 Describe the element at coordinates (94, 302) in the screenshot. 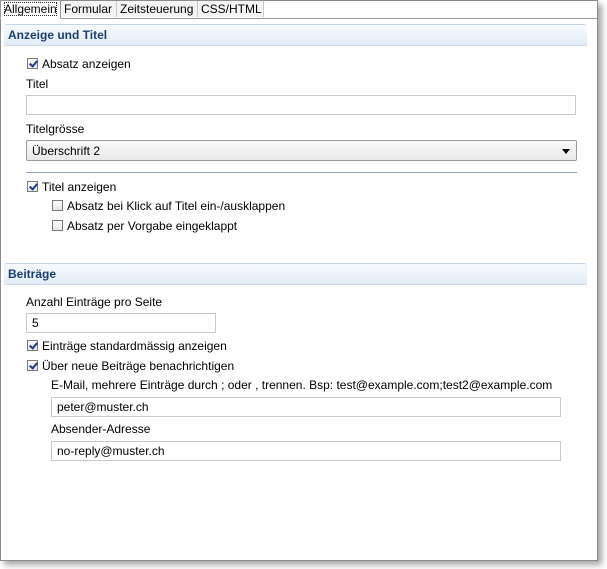

I see `per-page-label: Anzahl Einträge pro Seite` at that location.